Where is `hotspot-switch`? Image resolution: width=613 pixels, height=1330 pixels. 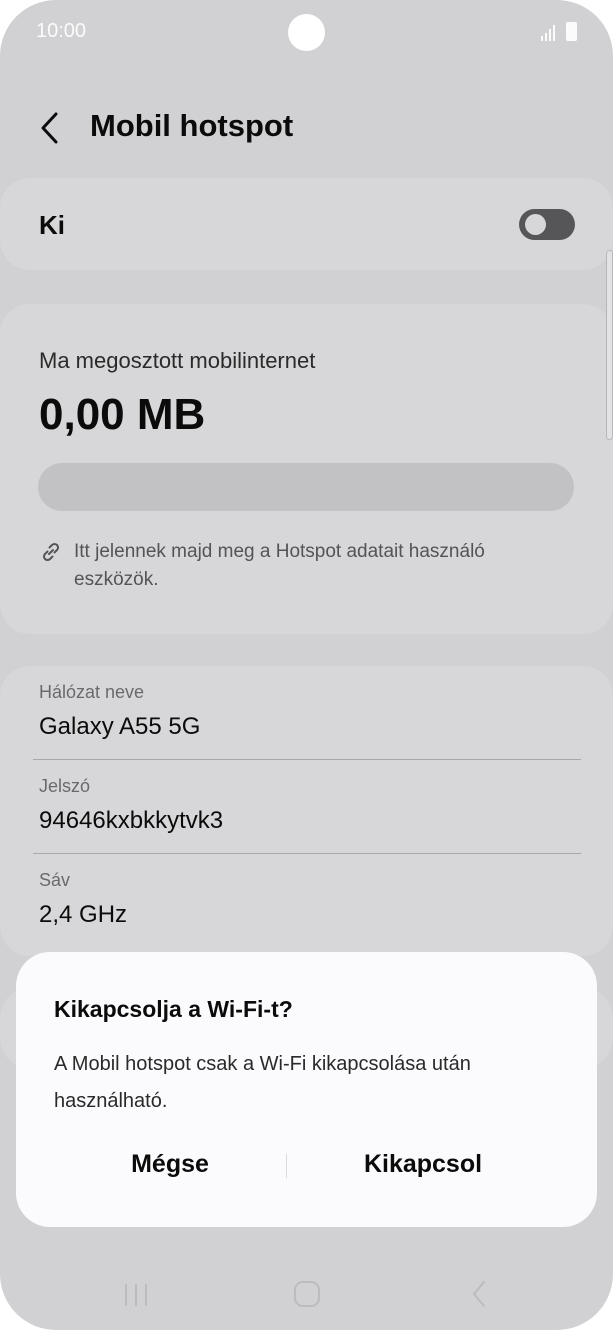 hotspot-switch is located at coordinates (547, 224).